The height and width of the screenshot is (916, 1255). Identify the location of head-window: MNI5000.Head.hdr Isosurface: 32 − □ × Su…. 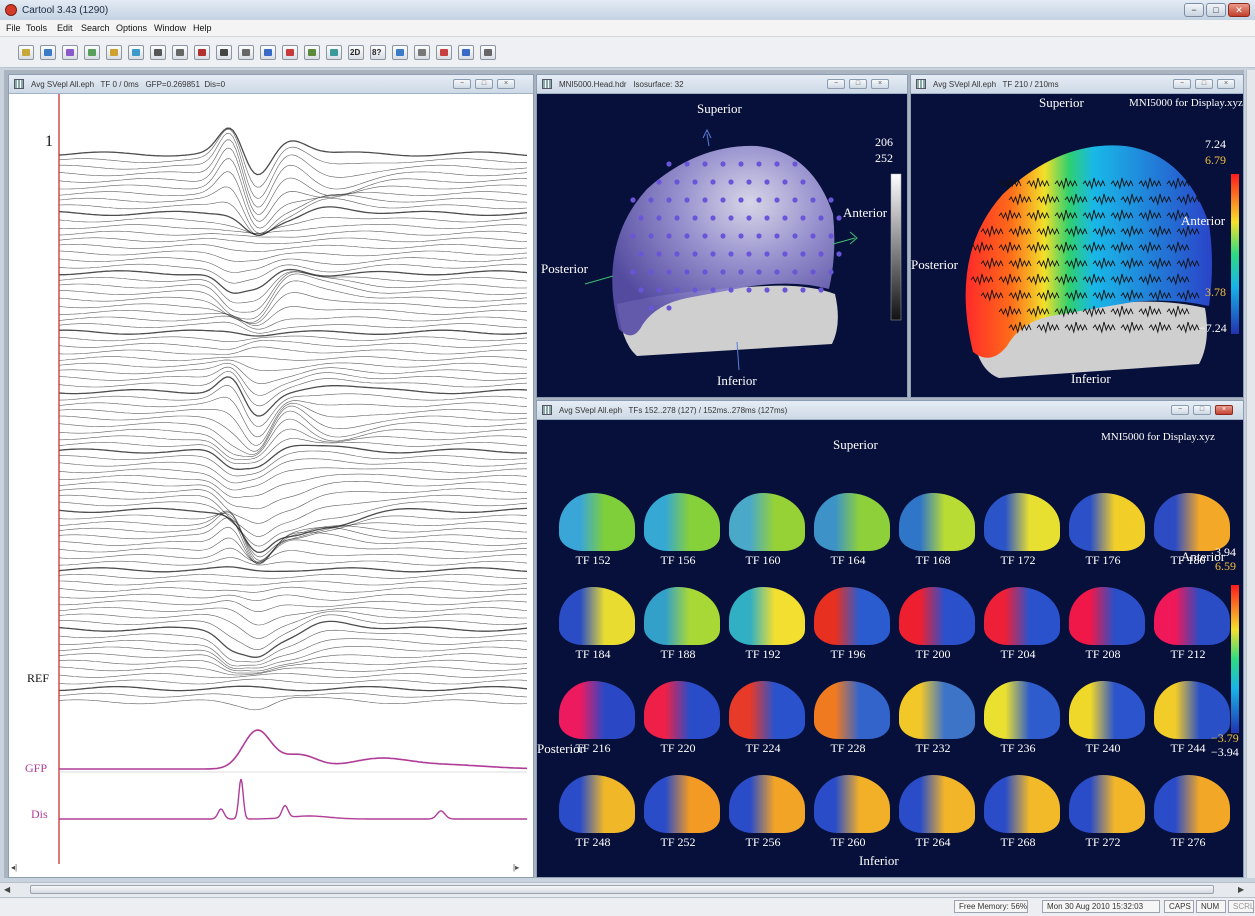
(722, 236).